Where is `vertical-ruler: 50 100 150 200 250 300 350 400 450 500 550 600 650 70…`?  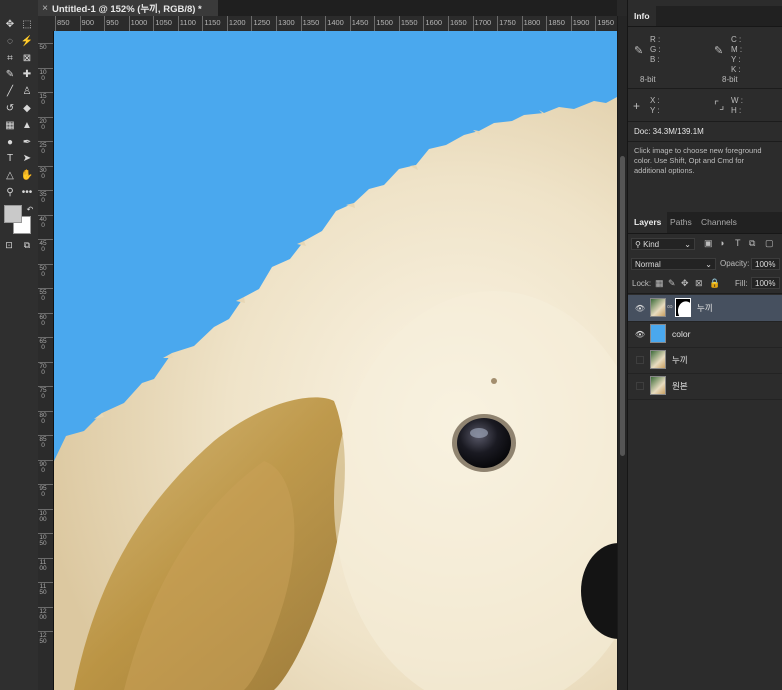
vertical-ruler: 50 100 150 200 250 300 350 400 450 500 550 600 650 70… is located at coordinates (46, 360).